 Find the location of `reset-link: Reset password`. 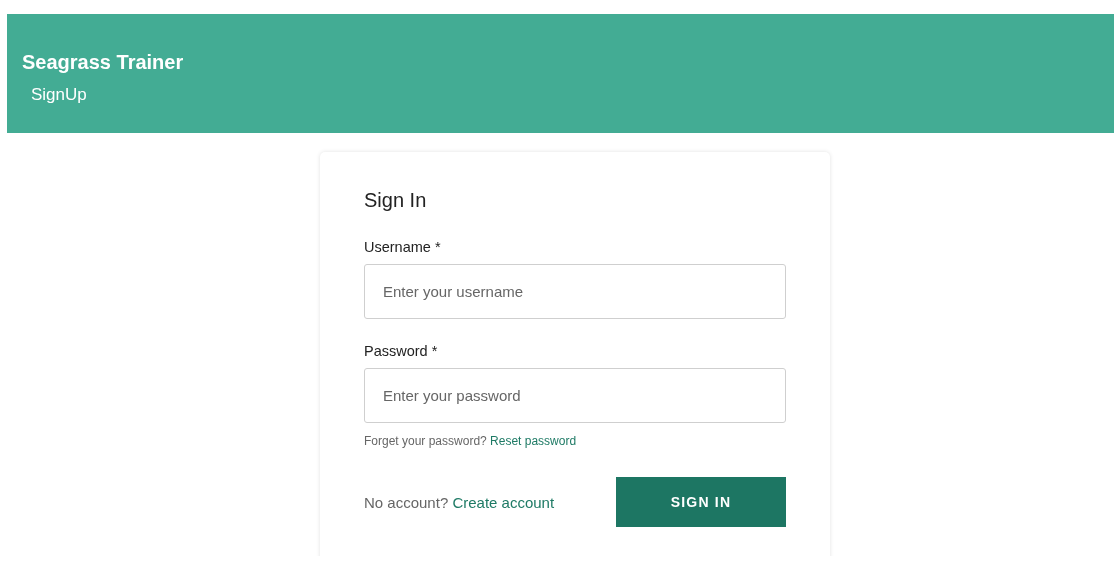

reset-link: Reset password is located at coordinates (533, 441).